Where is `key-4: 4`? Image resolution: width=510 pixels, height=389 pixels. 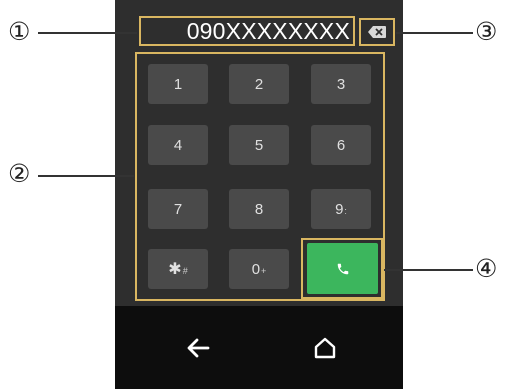 key-4: 4 is located at coordinates (178, 145).